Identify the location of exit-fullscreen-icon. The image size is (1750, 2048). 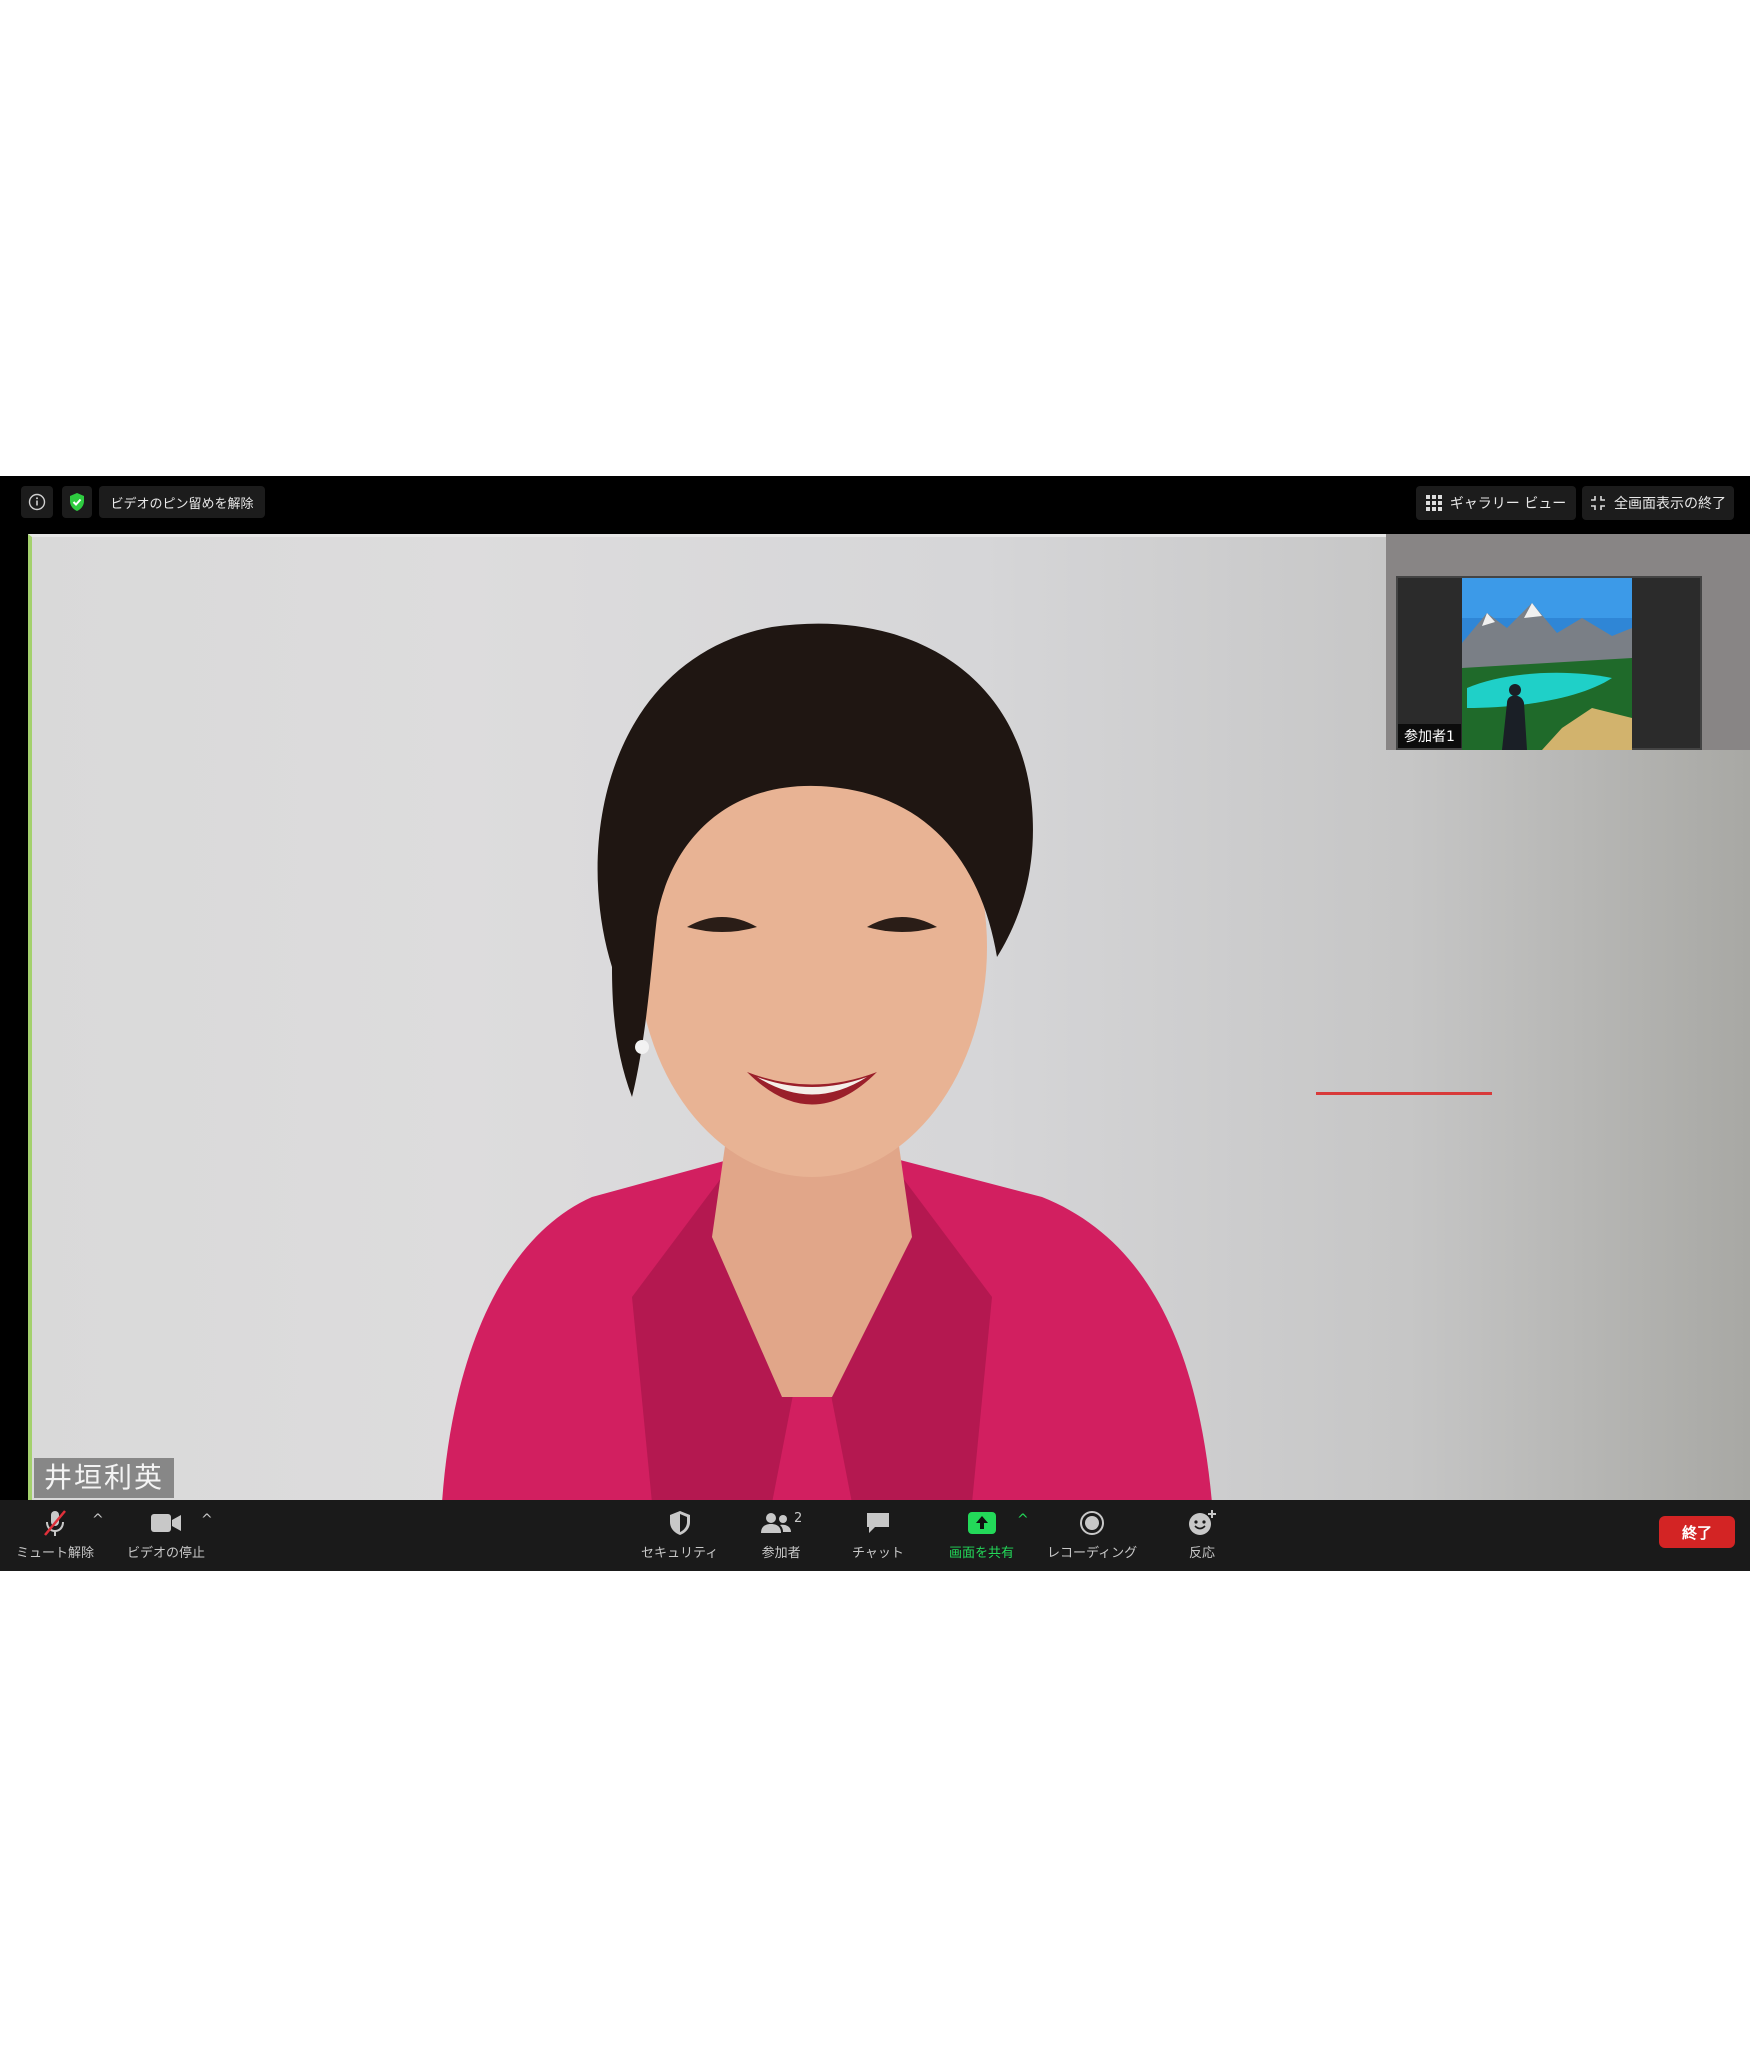
(1598, 503).